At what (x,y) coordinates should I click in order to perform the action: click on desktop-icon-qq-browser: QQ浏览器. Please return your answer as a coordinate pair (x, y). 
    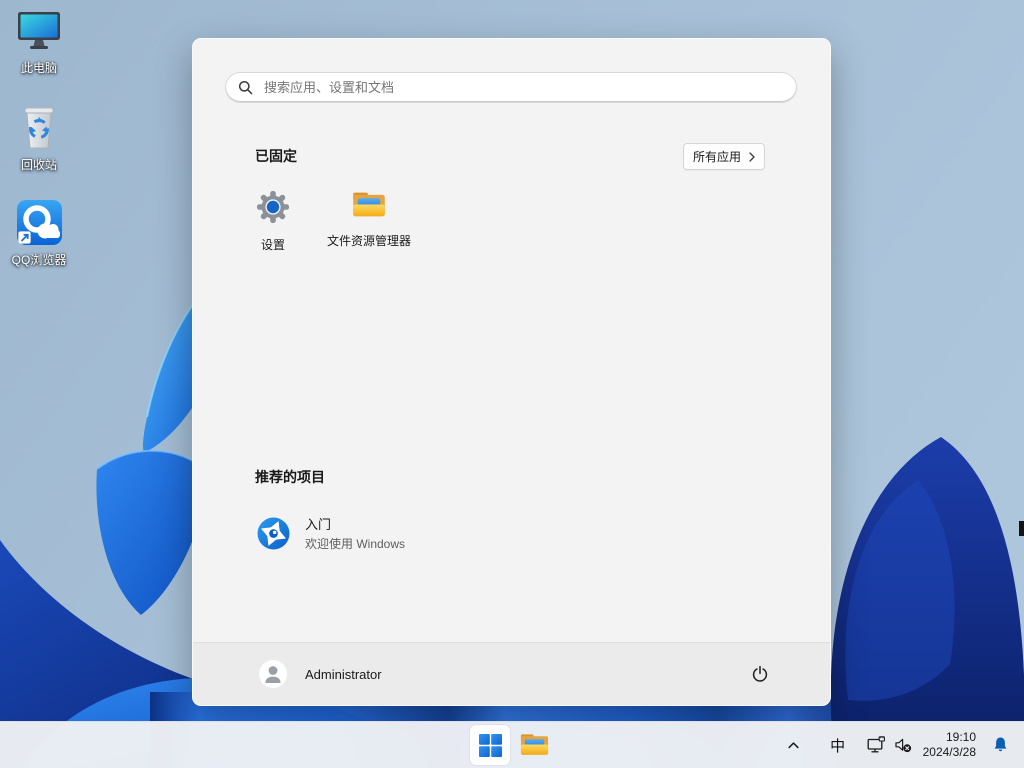
    Looking at the image, I should click on (39, 233).